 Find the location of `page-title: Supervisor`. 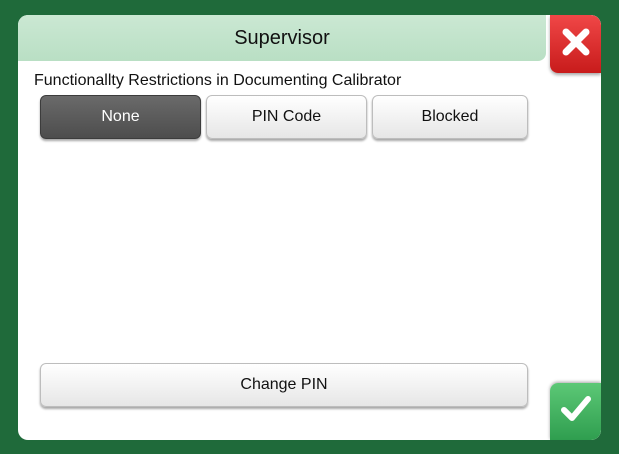

page-title: Supervisor is located at coordinates (282, 37).